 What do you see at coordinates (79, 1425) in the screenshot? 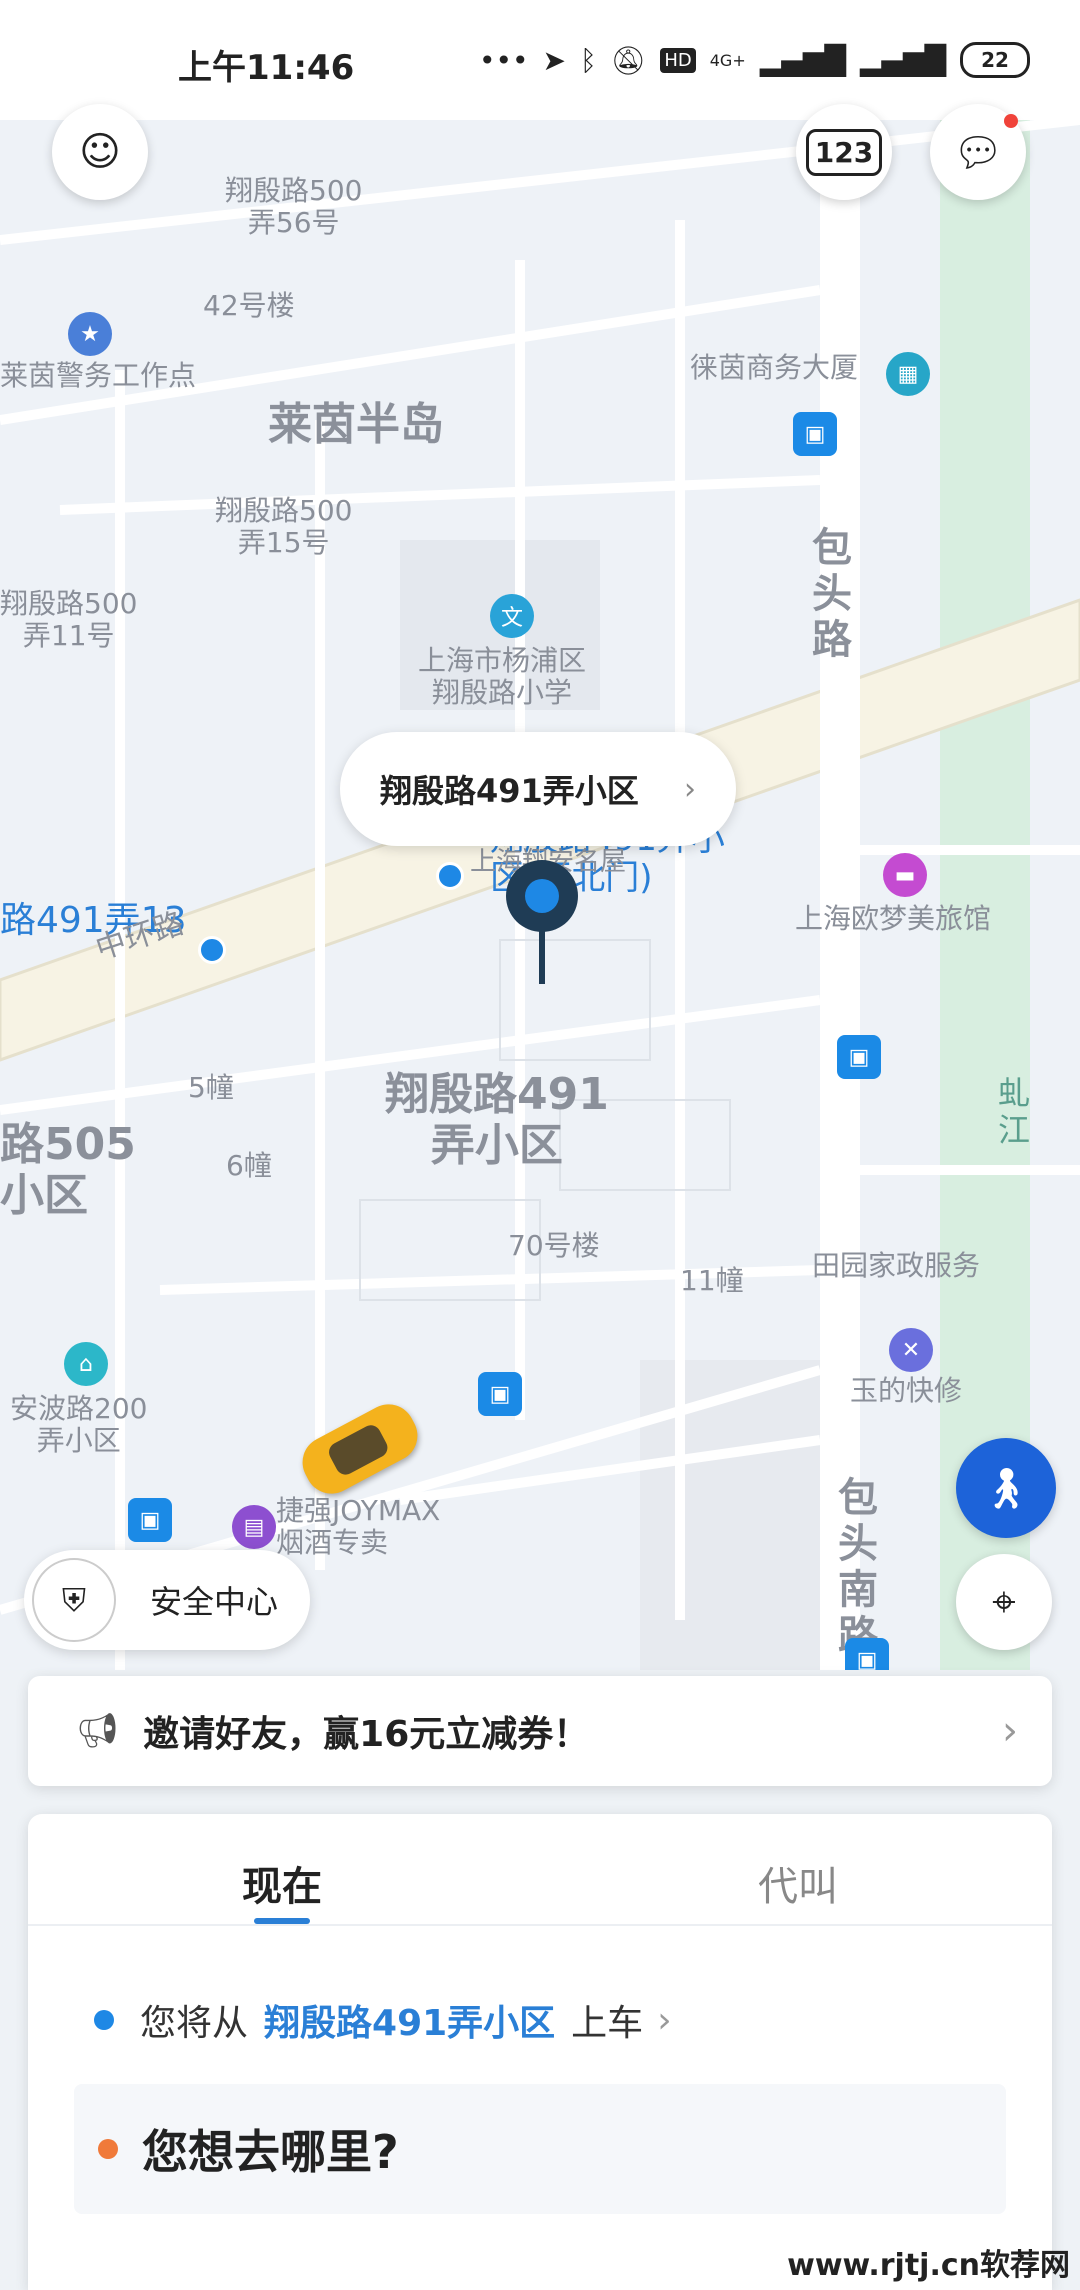
I see `map-label: 安波路200 弄小区` at bounding box center [79, 1425].